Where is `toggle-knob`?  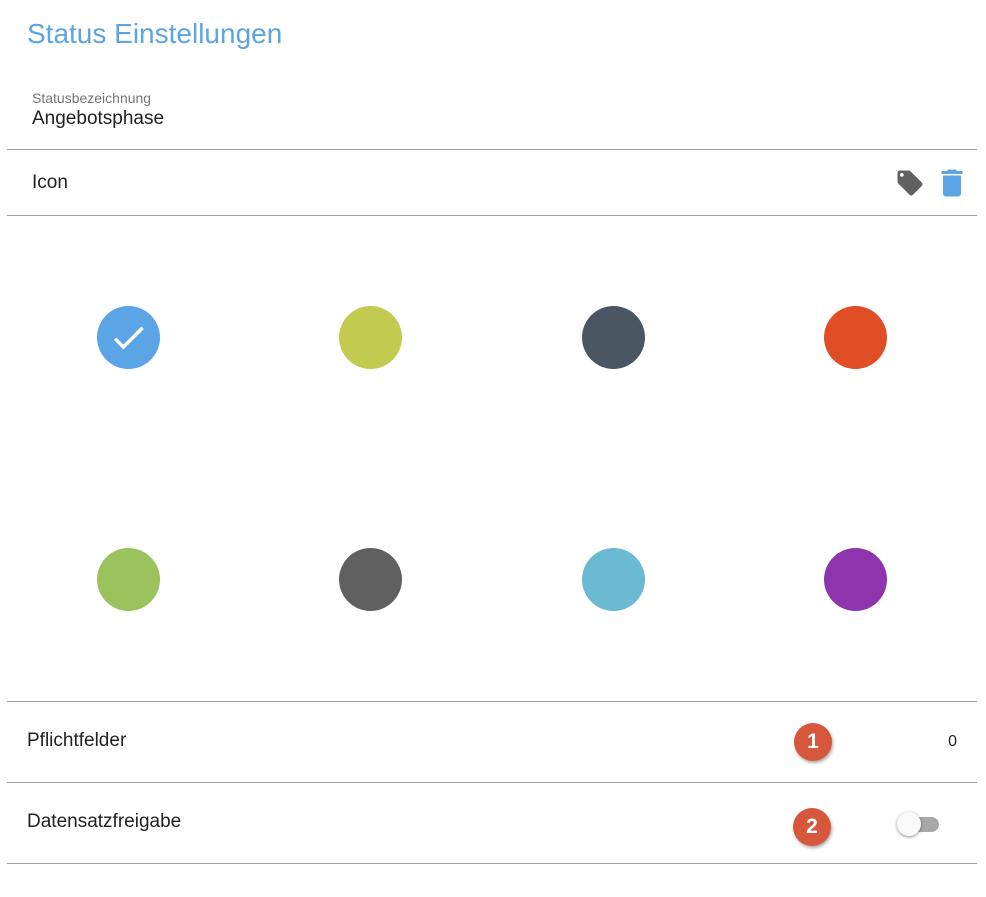
toggle-knob is located at coordinates (909, 824).